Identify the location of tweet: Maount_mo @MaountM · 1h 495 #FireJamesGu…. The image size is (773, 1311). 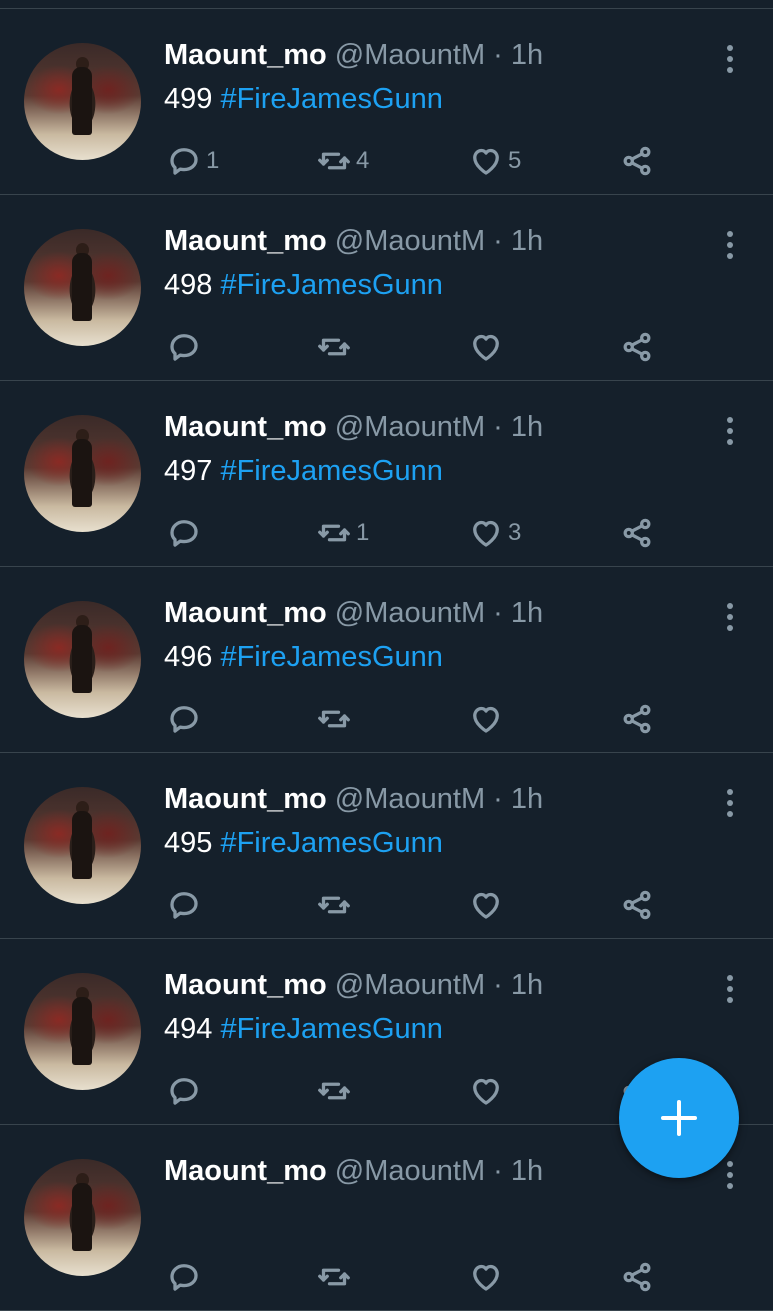
(386, 846).